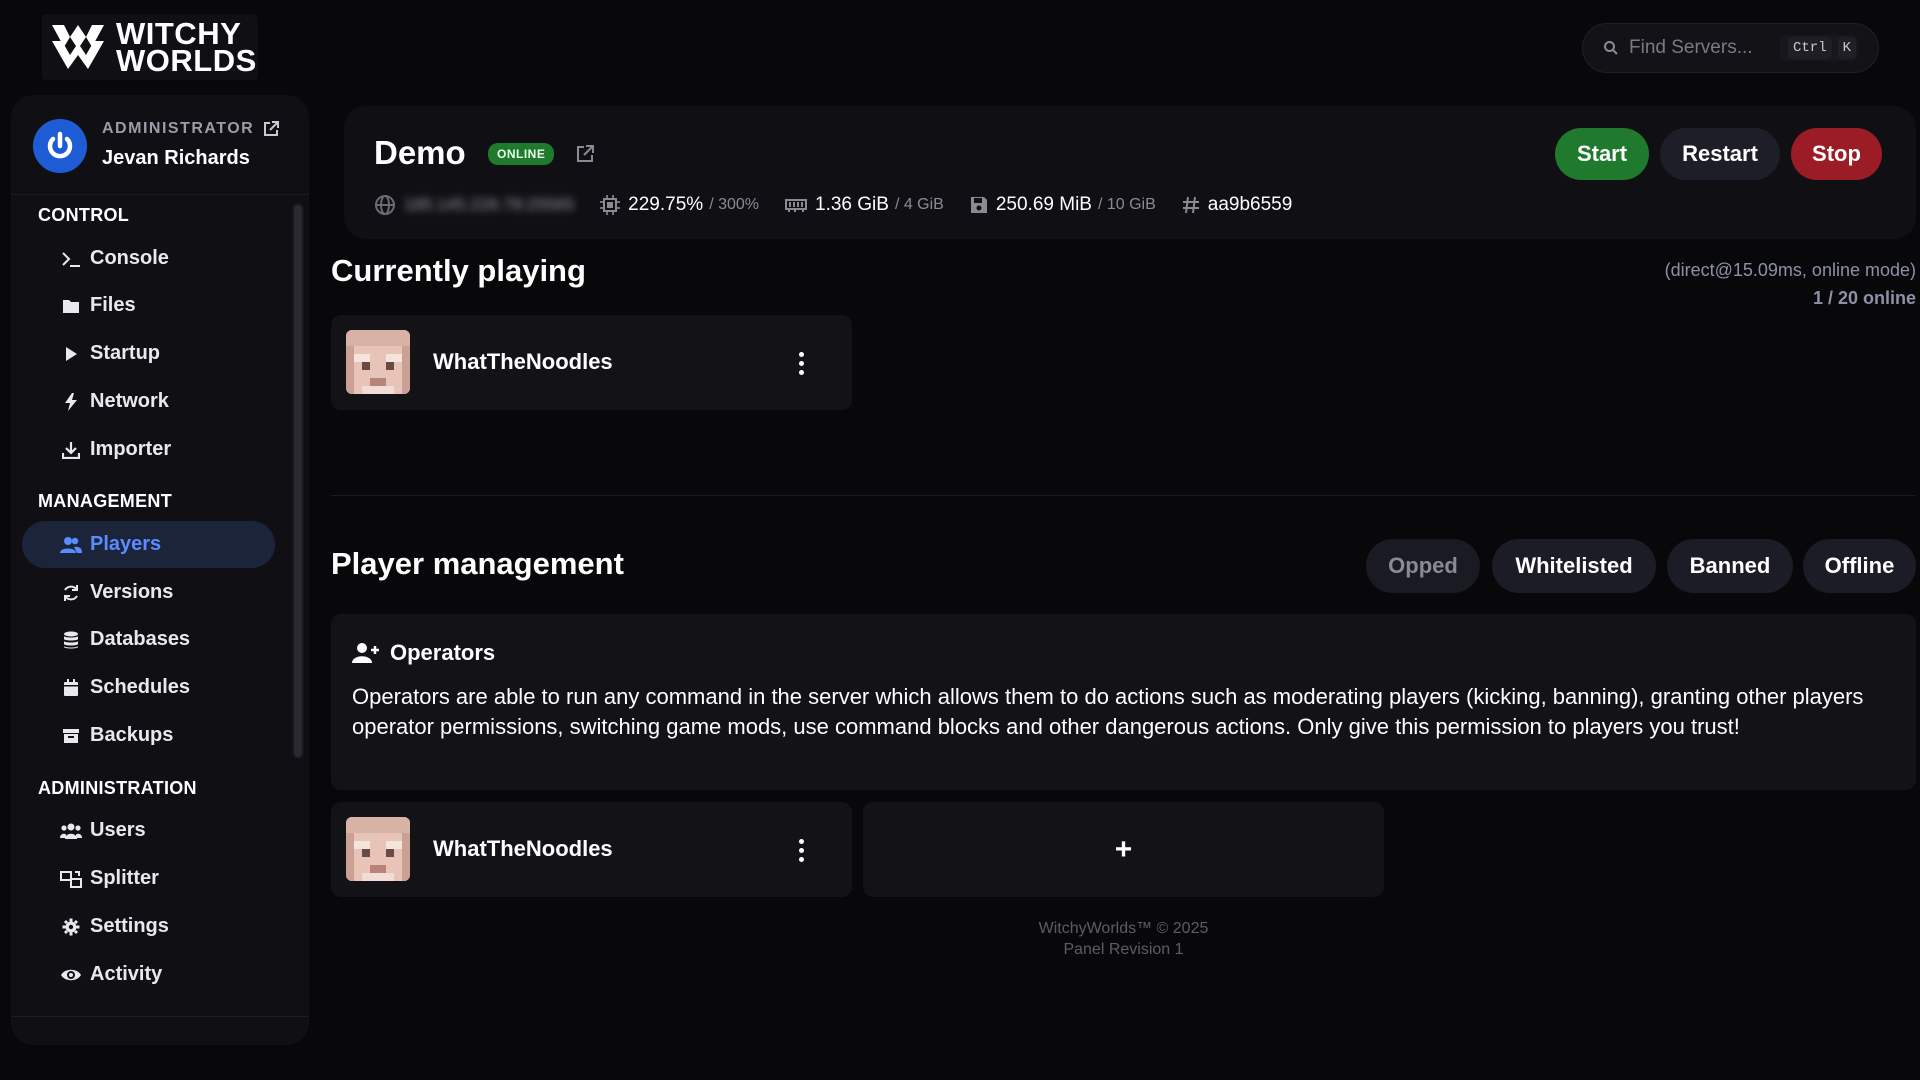 This screenshot has width=1920, height=1080. I want to click on folder-icon, so click(71, 306).